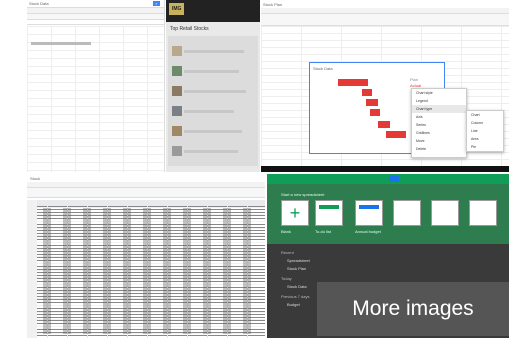 The image size is (513, 338). What do you see at coordinates (95, 99) in the screenshot?
I see `cell-grid` at bounding box center [95, 99].